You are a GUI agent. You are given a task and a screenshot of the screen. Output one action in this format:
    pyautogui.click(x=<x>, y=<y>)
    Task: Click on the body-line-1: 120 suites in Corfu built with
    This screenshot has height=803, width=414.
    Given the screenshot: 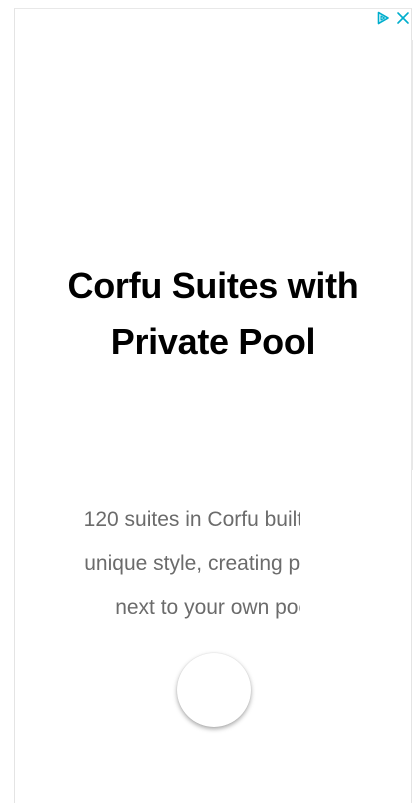 What is the action you would take?
    pyautogui.click(x=191, y=519)
    